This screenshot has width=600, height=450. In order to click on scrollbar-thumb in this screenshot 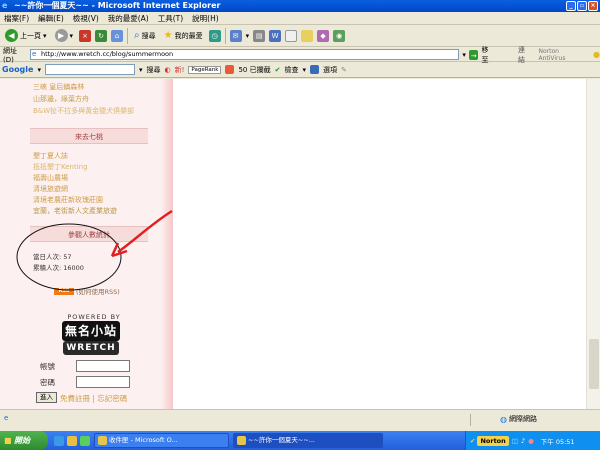, I will do `click(594, 364)`.